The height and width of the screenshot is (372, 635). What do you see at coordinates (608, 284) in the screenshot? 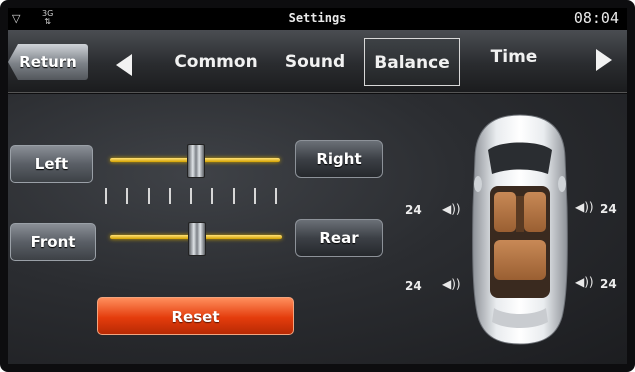
I see `rear-right-level: 24` at bounding box center [608, 284].